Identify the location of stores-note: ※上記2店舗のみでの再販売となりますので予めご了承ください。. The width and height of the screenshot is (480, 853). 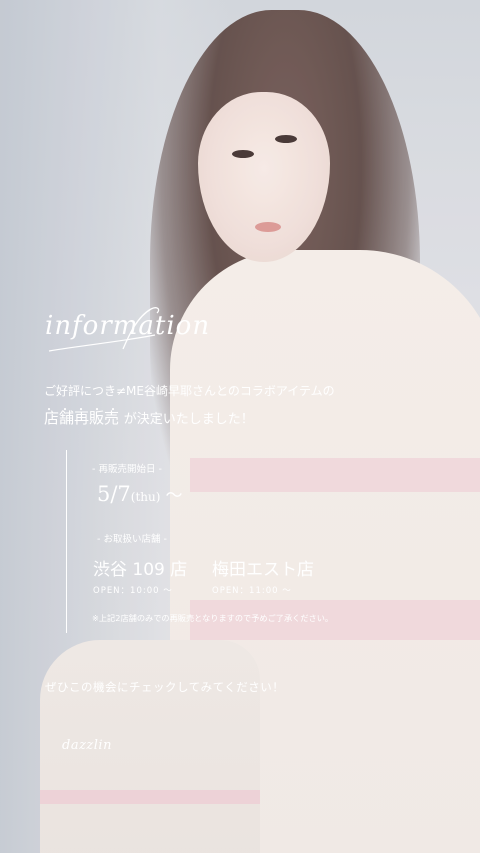
(213, 618).